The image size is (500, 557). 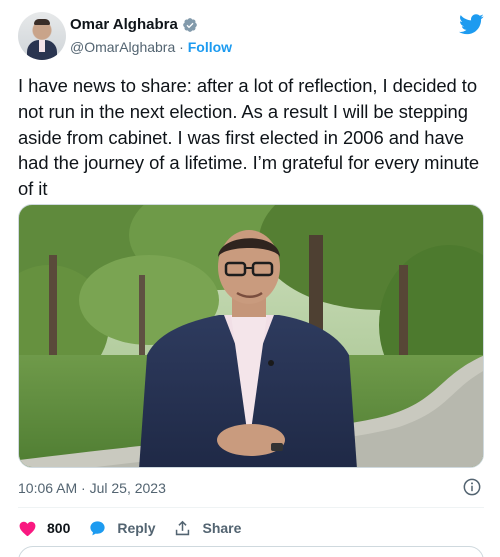 What do you see at coordinates (42, 36) in the screenshot?
I see `author-avatar` at bounding box center [42, 36].